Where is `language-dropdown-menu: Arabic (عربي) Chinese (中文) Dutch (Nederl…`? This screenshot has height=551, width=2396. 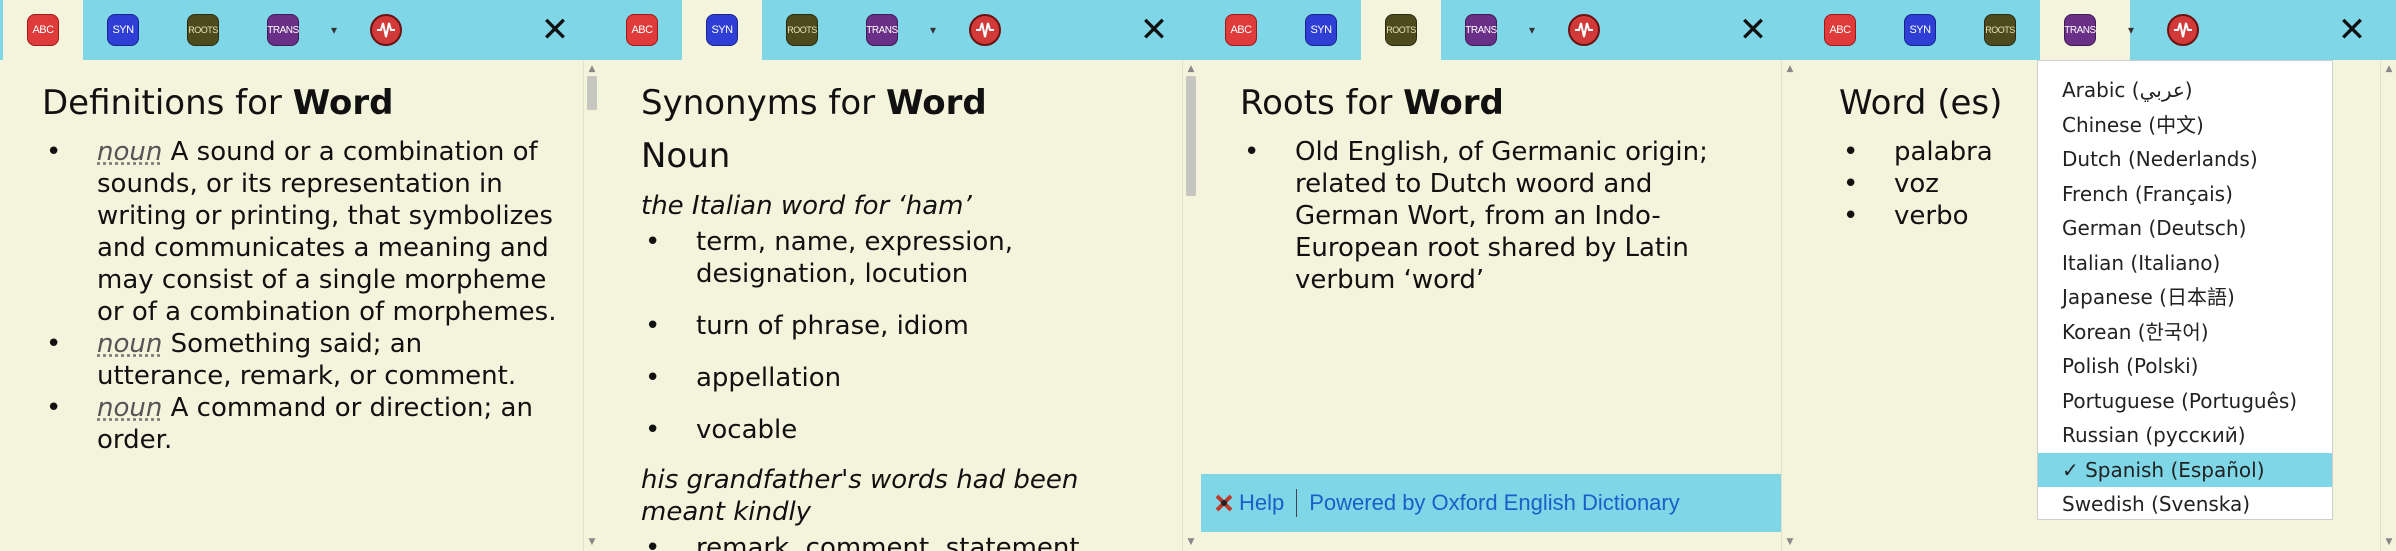
language-dropdown-menu: Arabic (عربي) Chinese (中文) Dutch (Nederl… is located at coordinates (2185, 290).